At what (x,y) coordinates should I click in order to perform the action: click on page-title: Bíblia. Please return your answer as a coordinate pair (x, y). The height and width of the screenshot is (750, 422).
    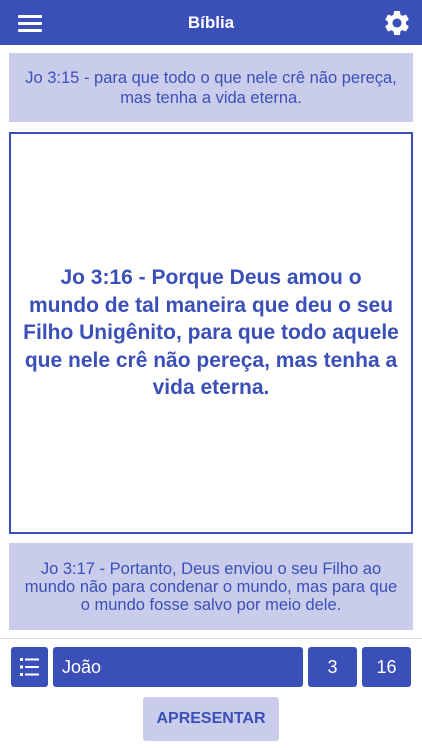
    Looking at the image, I should click on (211, 22).